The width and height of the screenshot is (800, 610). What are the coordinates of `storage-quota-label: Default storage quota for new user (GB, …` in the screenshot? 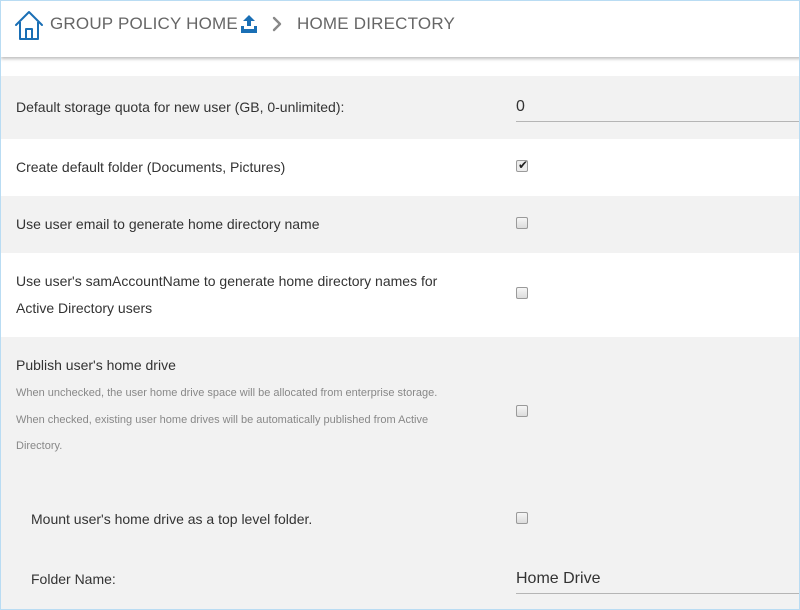 It's located at (180, 107).